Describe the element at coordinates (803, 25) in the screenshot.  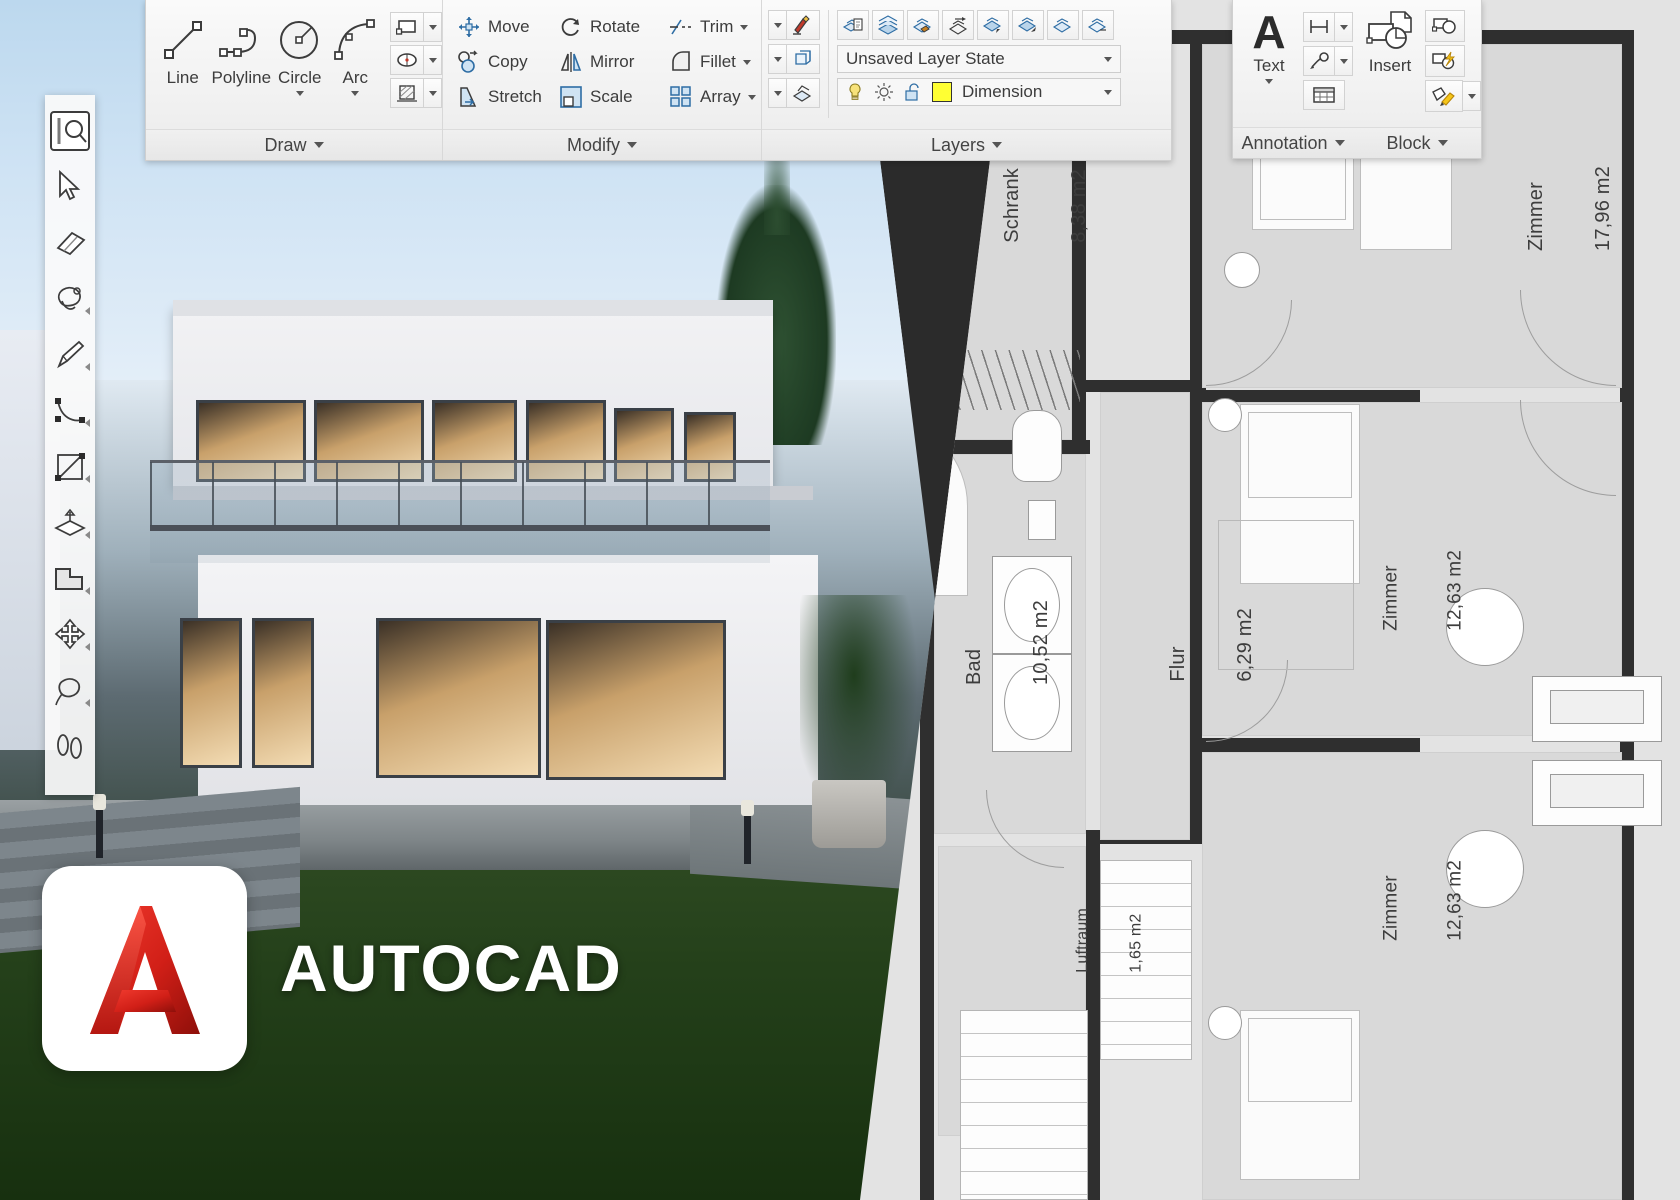
I see `match-layer-icon-button` at that location.